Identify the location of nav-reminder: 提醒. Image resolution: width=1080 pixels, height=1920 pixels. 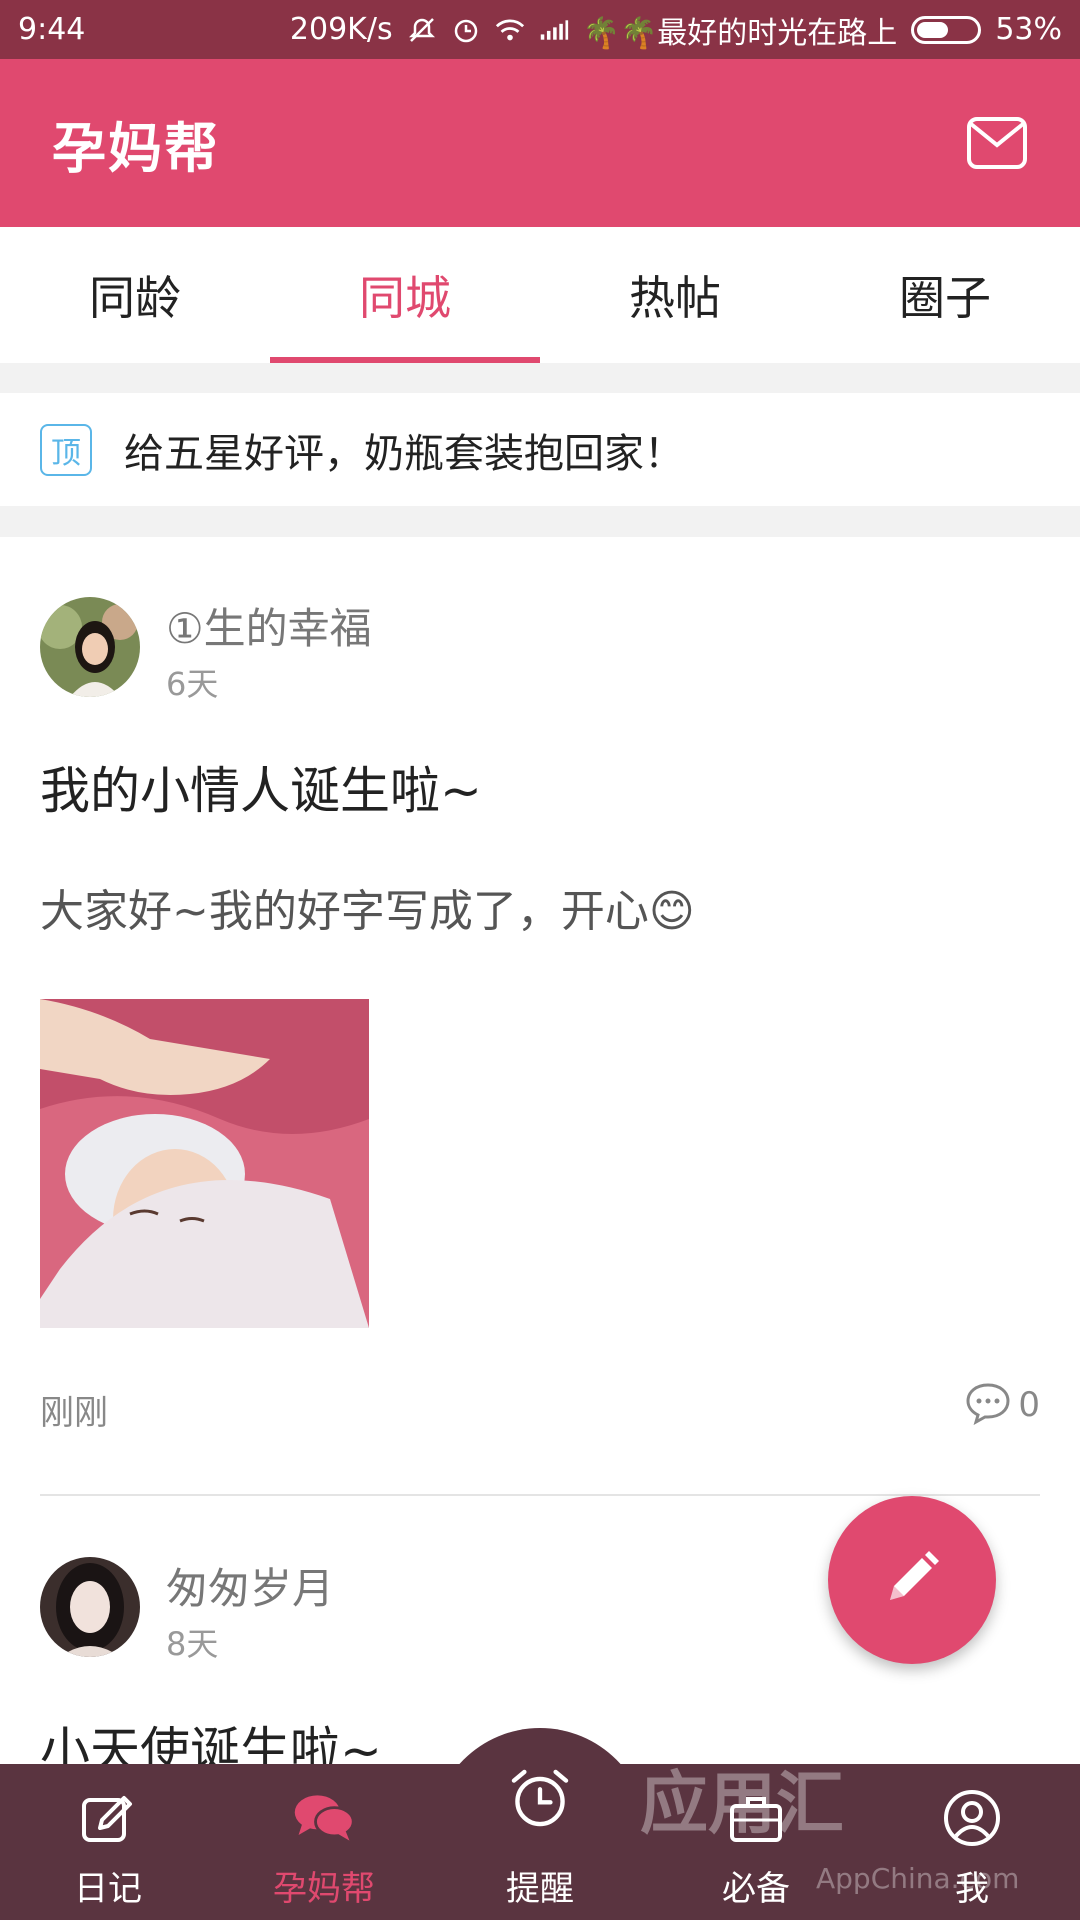
(540, 1842).